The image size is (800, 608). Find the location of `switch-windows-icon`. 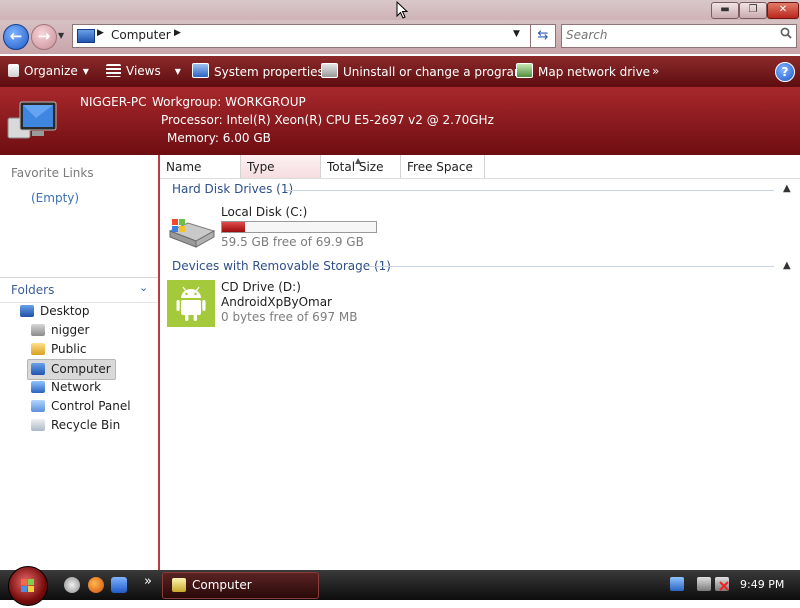

switch-windows-icon is located at coordinates (119, 585).